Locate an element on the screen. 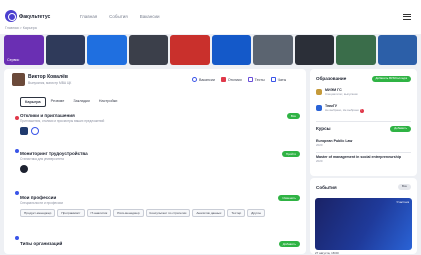 The width and height of the screenshot is (421, 255). chats-button: Чаты is located at coordinates (278, 79).